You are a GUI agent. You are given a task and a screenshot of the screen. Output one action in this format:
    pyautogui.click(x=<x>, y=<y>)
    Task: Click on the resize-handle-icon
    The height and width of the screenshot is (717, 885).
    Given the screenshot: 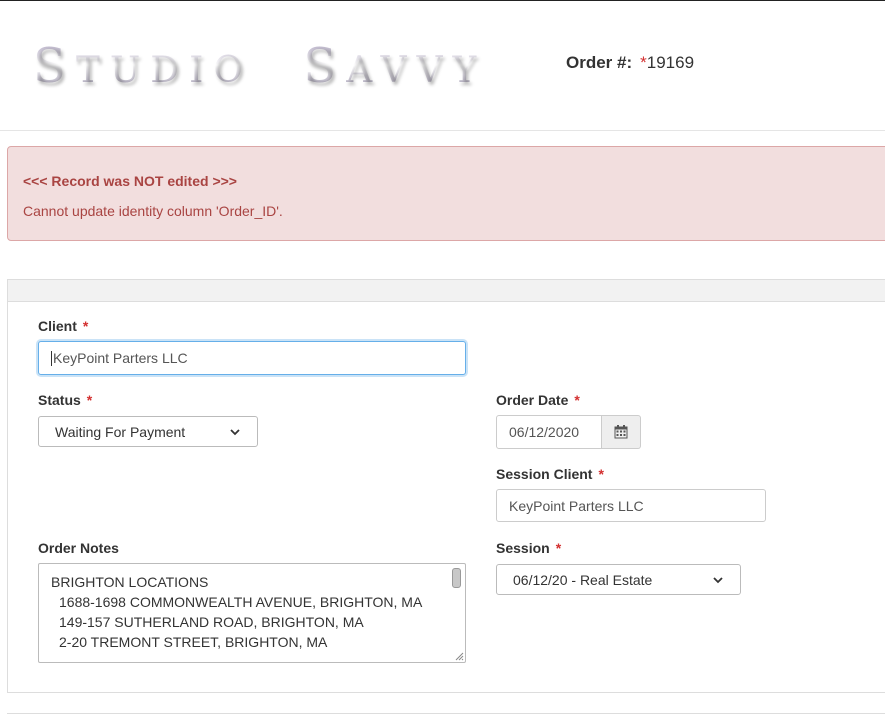 What is the action you would take?
    pyautogui.click(x=459, y=656)
    